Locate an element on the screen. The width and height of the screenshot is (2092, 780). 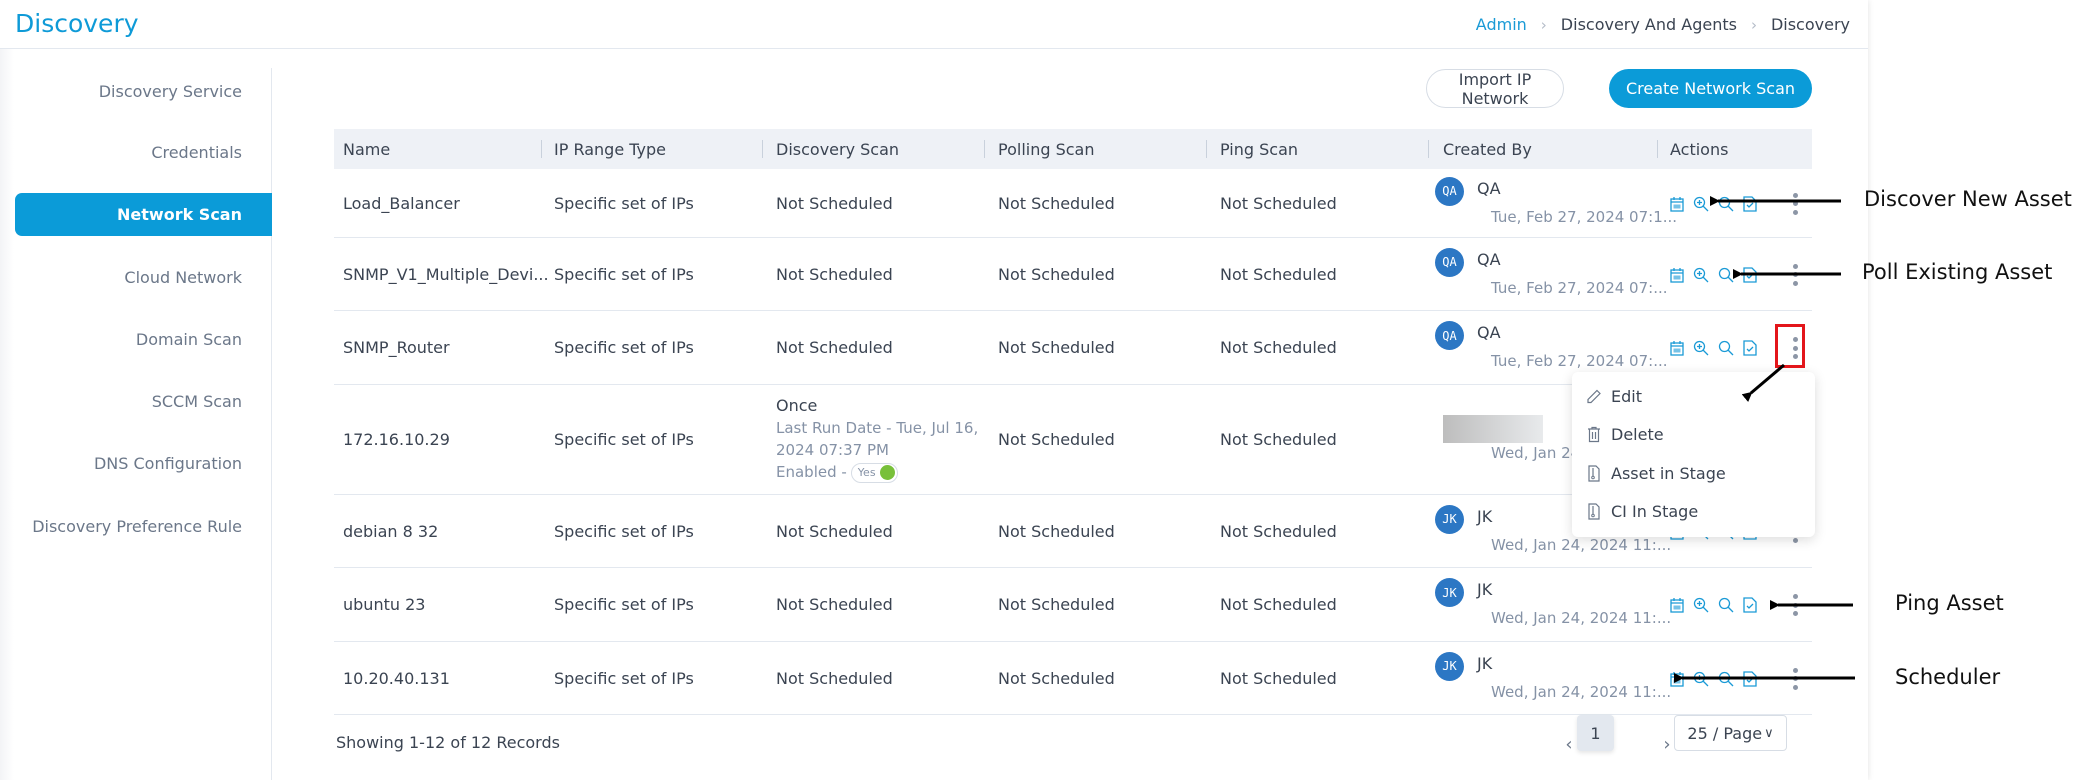
column-header-polling-scan: Polling Scan is located at coordinates (1041, 149).